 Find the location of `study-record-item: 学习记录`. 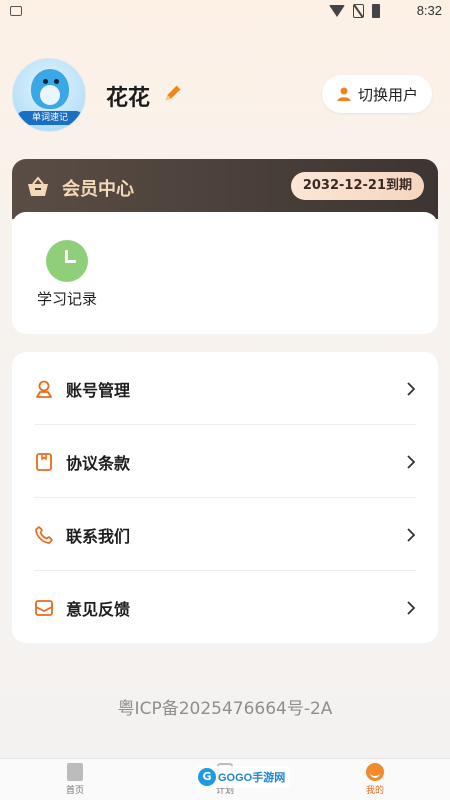

study-record-item: 学习记录 is located at coordinates (67, 274).